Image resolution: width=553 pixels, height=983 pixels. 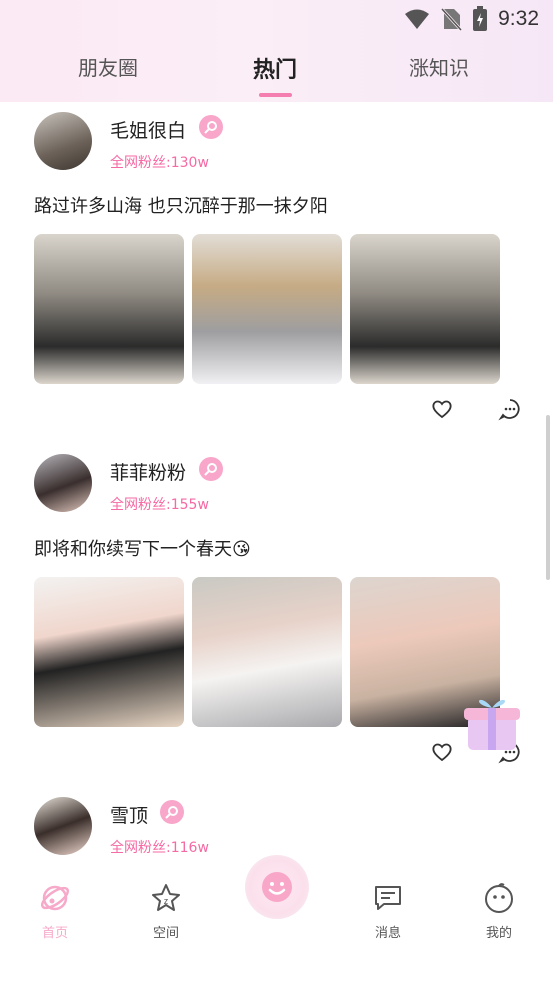 What do you see at coordinates (166, 911) in the screenshot?
I see `nav-space: z 空间` at bounding box center [166, 911].